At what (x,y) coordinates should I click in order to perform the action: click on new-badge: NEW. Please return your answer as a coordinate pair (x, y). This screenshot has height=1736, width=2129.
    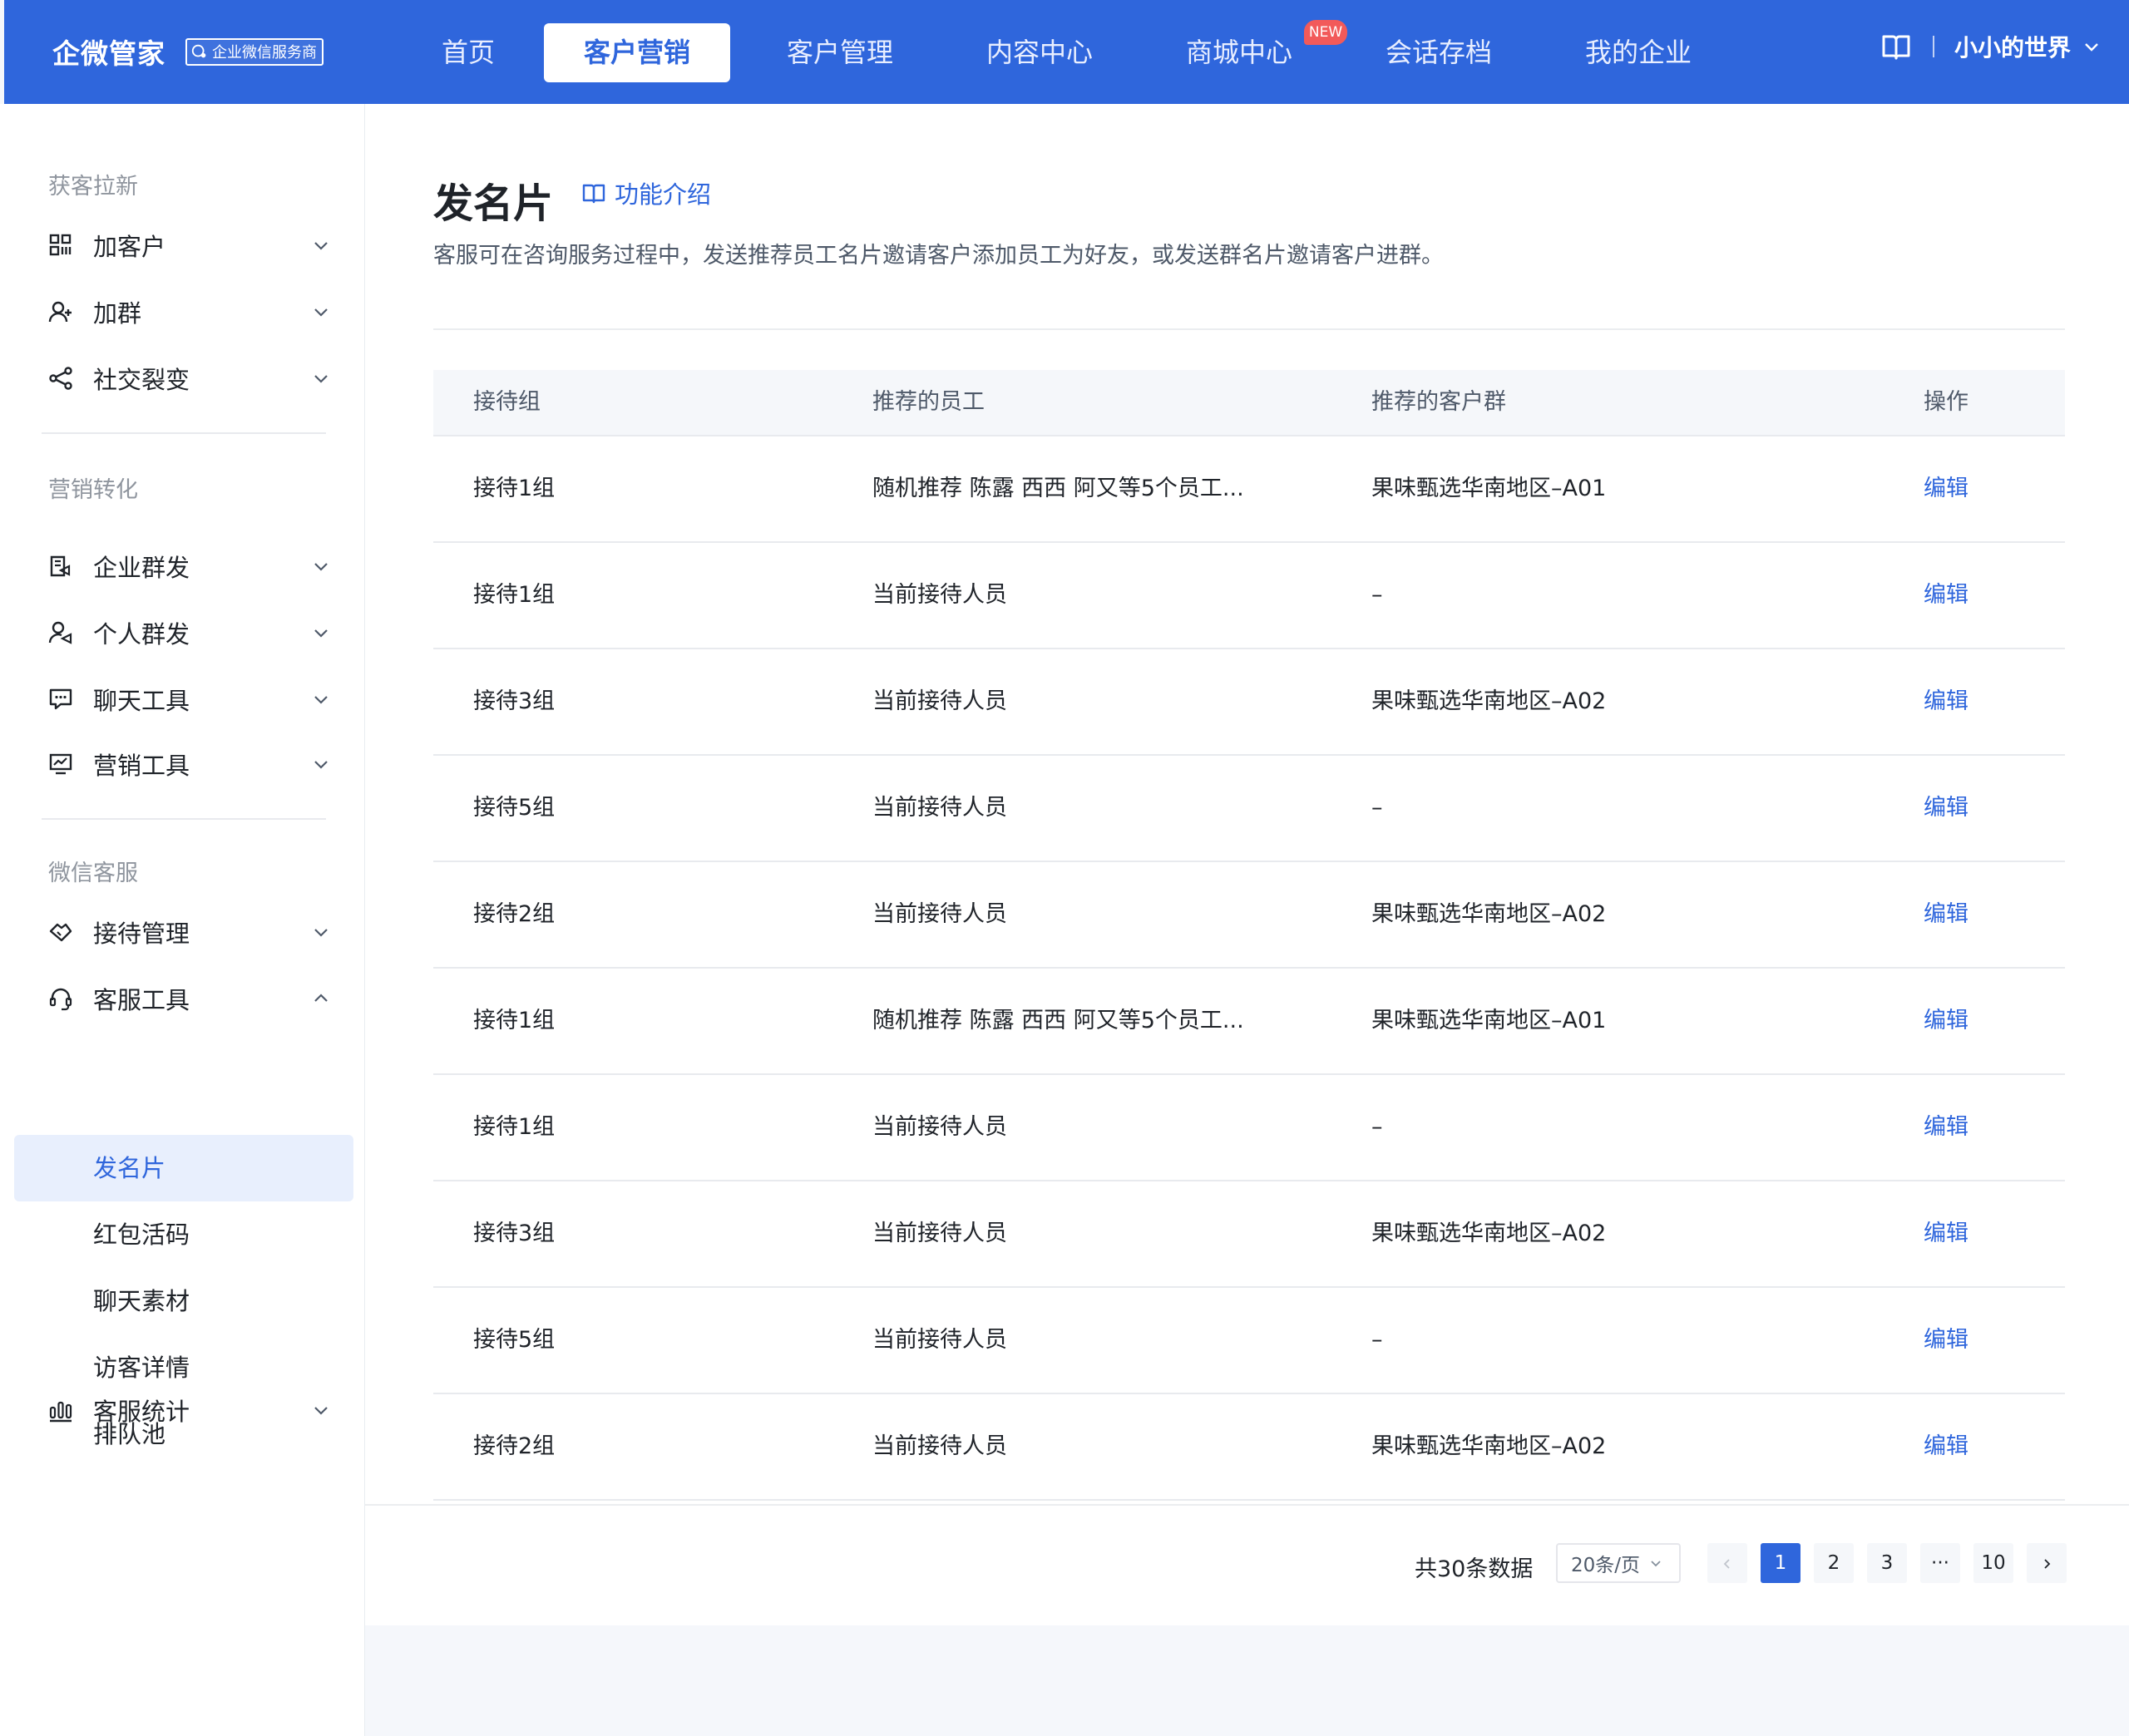
    Looking at the image, I should click on (1325, 32).